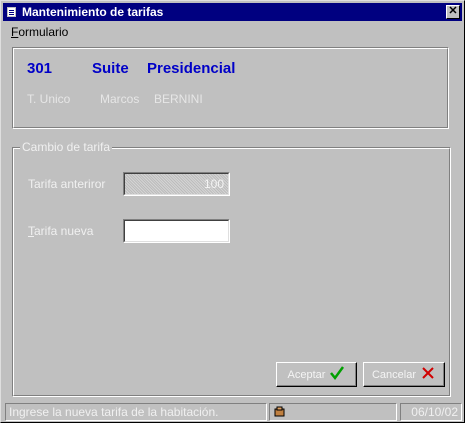 This screenshot has height=423, width=465. Describe the element at coordinates (93, 12) in the screenshot. I see `window-title: Mantenimiento de tarifas` at that location.